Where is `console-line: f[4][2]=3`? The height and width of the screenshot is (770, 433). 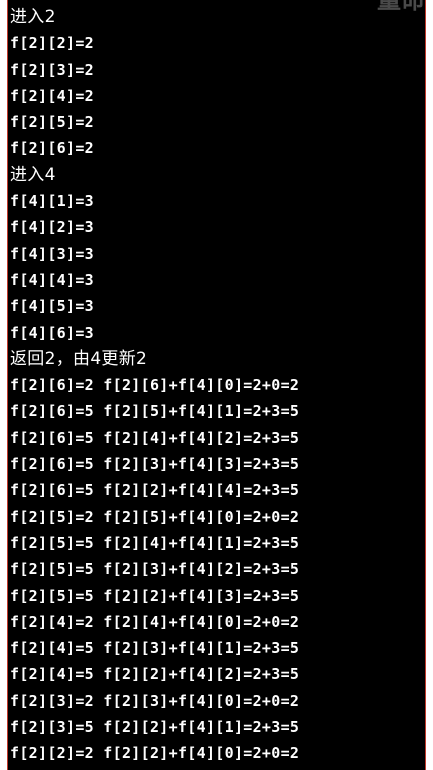 console-line: f[4][2]=3 is located at coordinates (52, 227).